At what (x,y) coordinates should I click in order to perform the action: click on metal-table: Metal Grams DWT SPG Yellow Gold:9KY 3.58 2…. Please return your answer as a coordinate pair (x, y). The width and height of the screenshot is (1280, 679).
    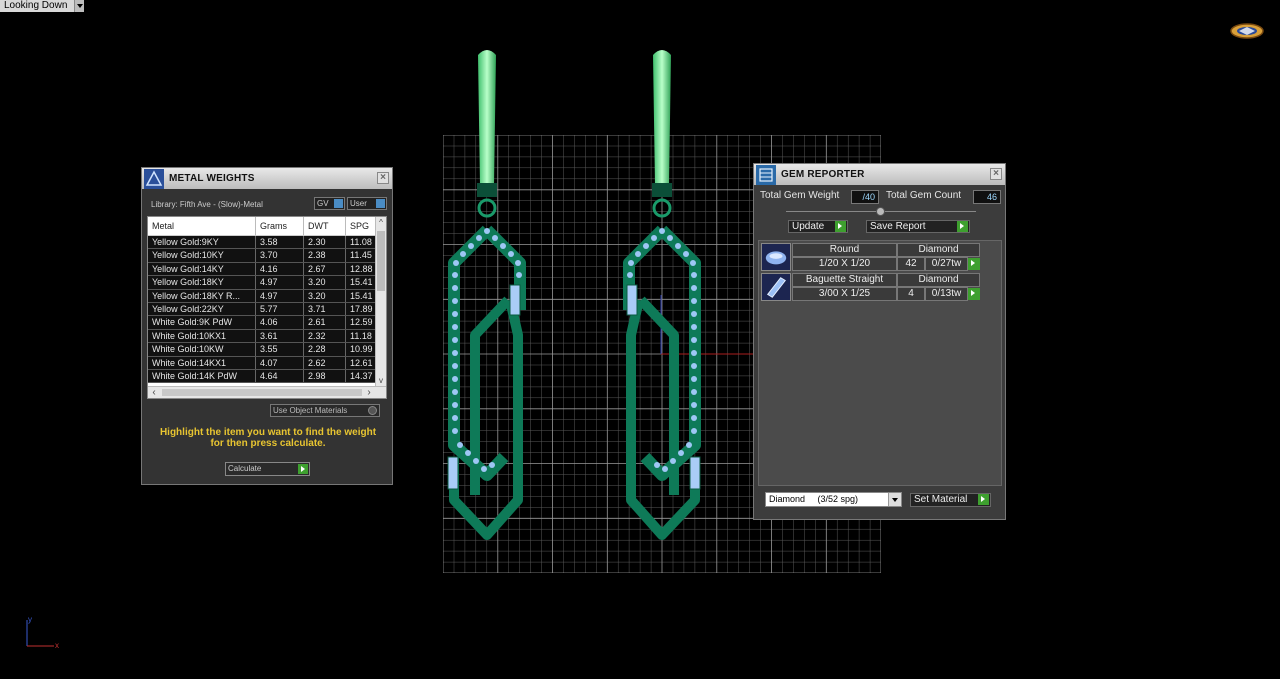
    Looking at the image, I should click on (267, 307).